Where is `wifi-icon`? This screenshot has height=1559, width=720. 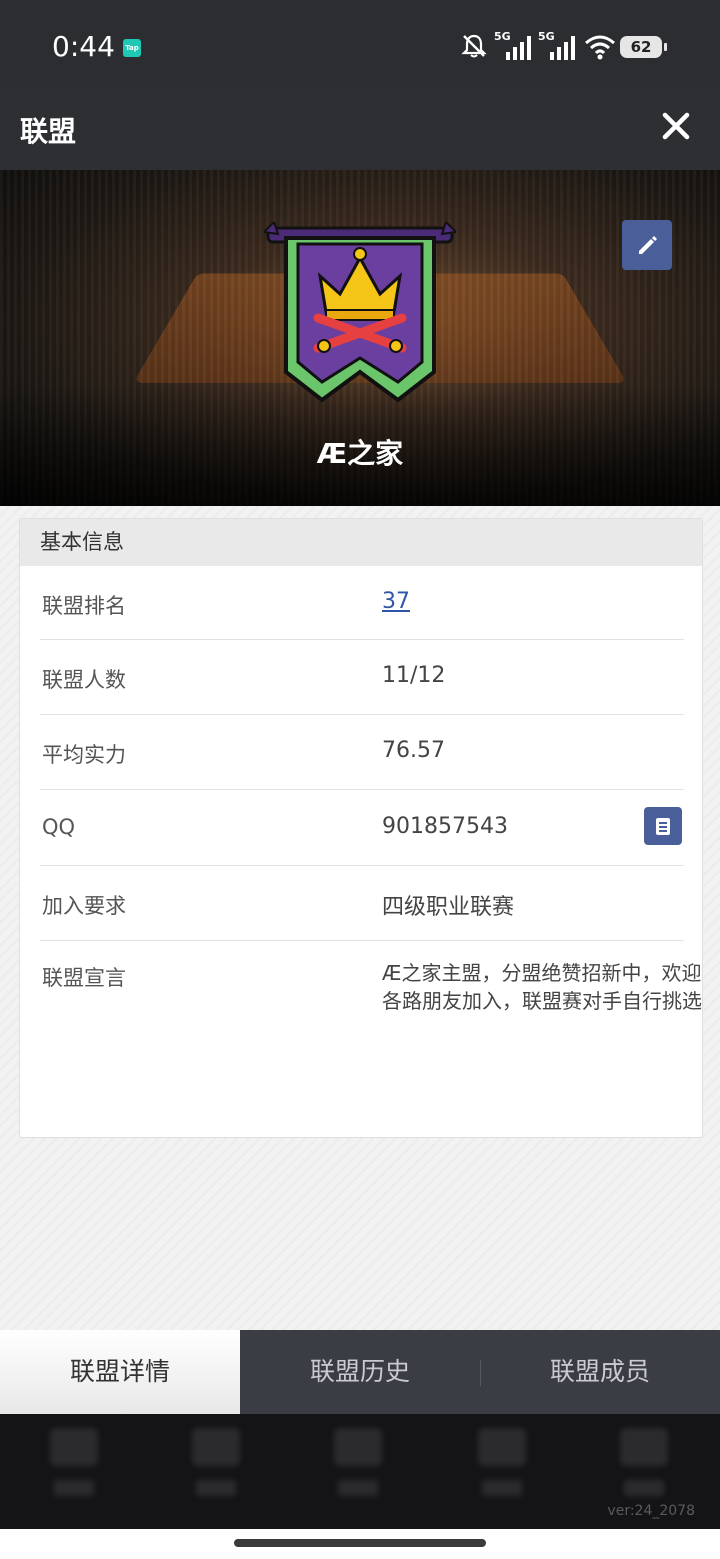 wifi-icon is located at coordinates (600, 47).